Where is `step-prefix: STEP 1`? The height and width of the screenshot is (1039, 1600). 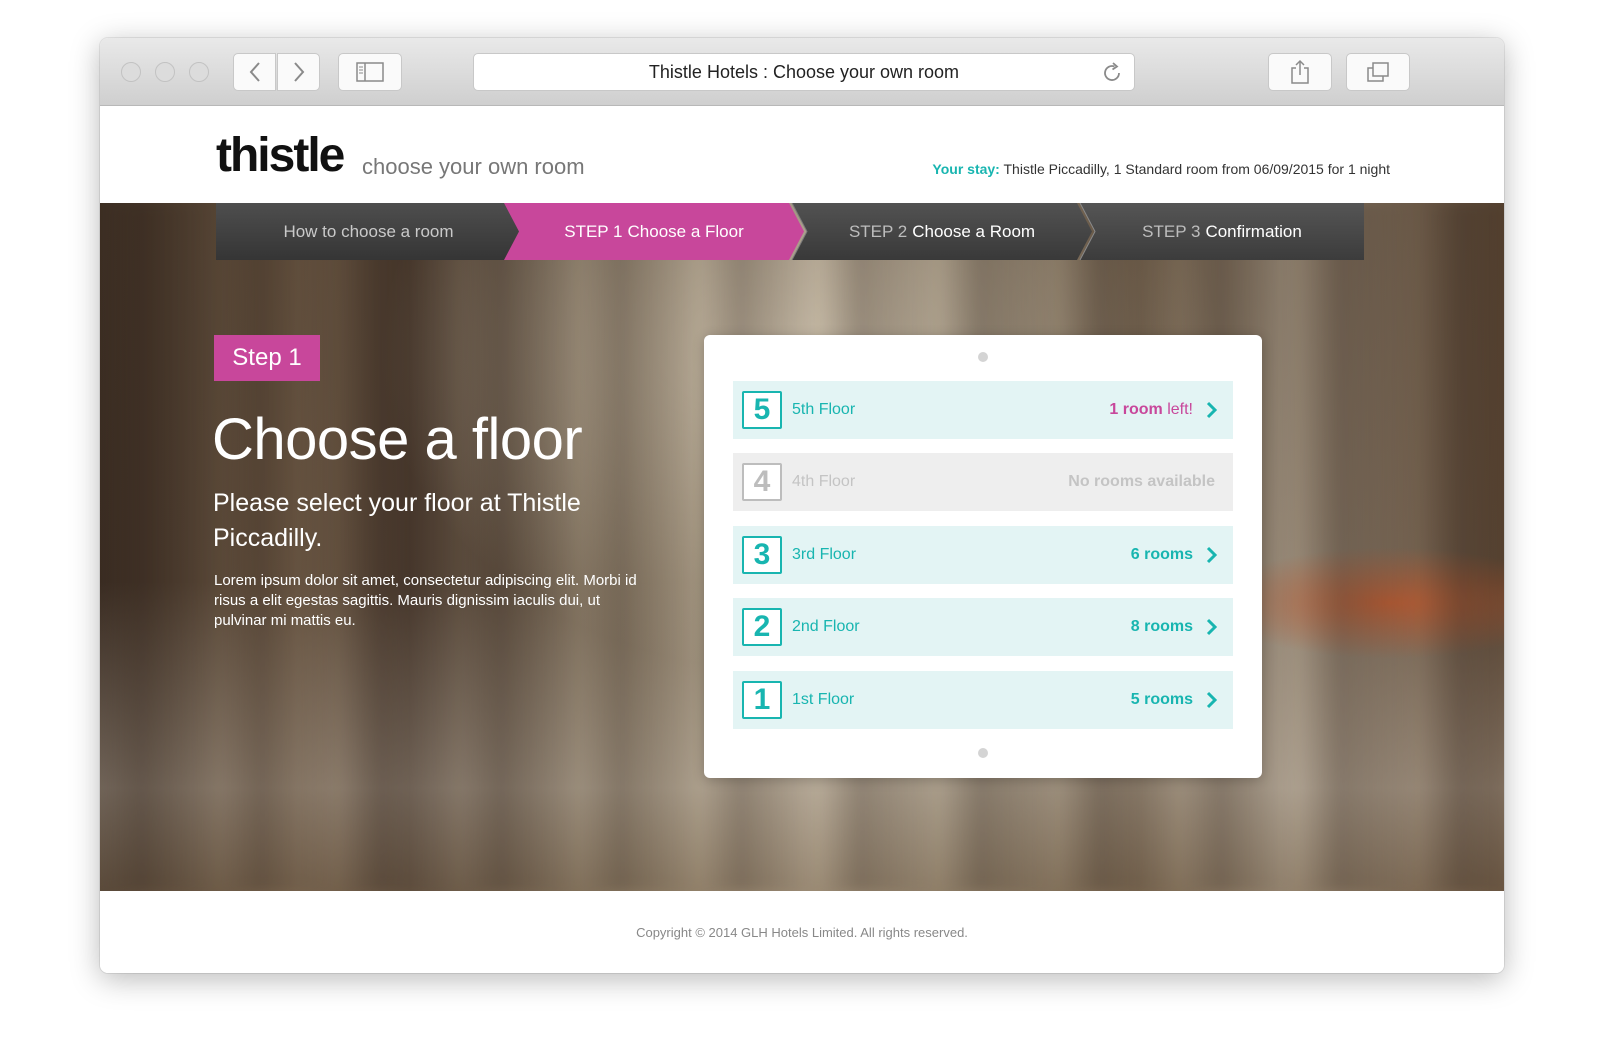
step-prefix: STEP 1 is located at coordinates (593, 231).